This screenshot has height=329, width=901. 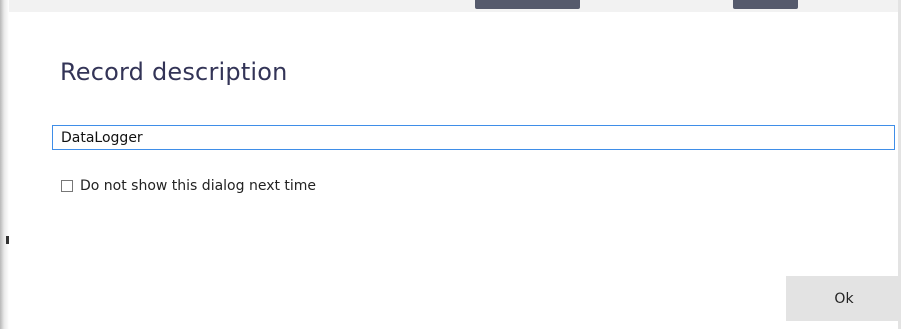 What do you see at coordinates (473, 137) in the screenshot?
I see `record-description-input` at bounding box center [473, 137].